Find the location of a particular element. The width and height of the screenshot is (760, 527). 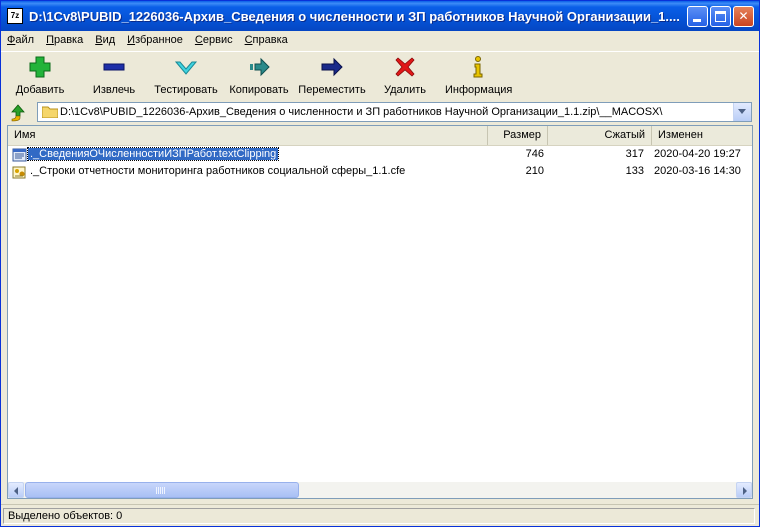

address-dropdown-button is located at coordinates (742, 112).